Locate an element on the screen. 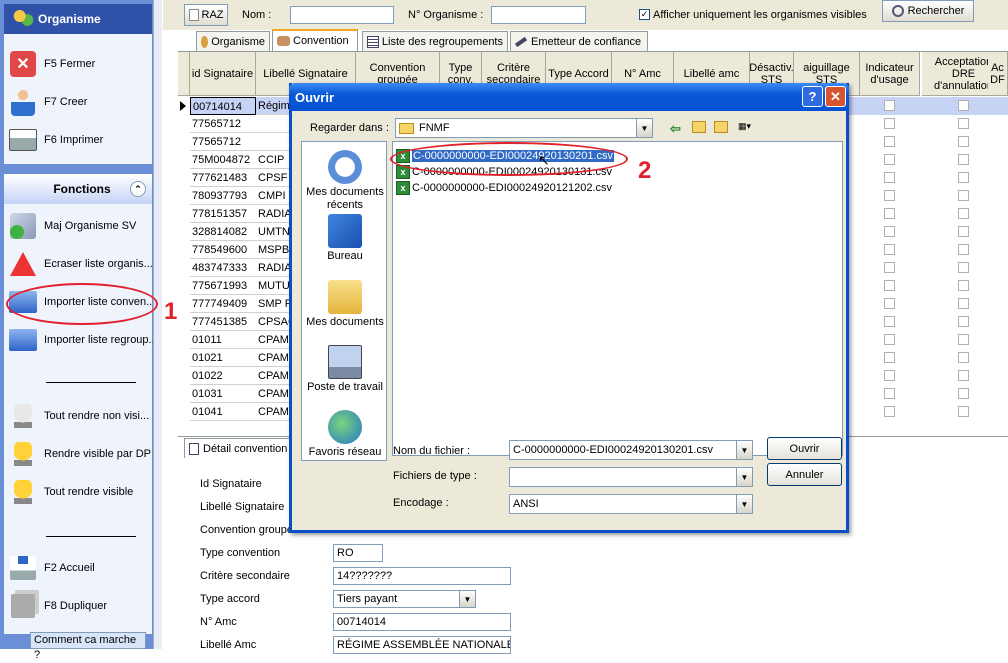  sidebar-item-creer: F7 Creer is located at coordinates (47, 102).